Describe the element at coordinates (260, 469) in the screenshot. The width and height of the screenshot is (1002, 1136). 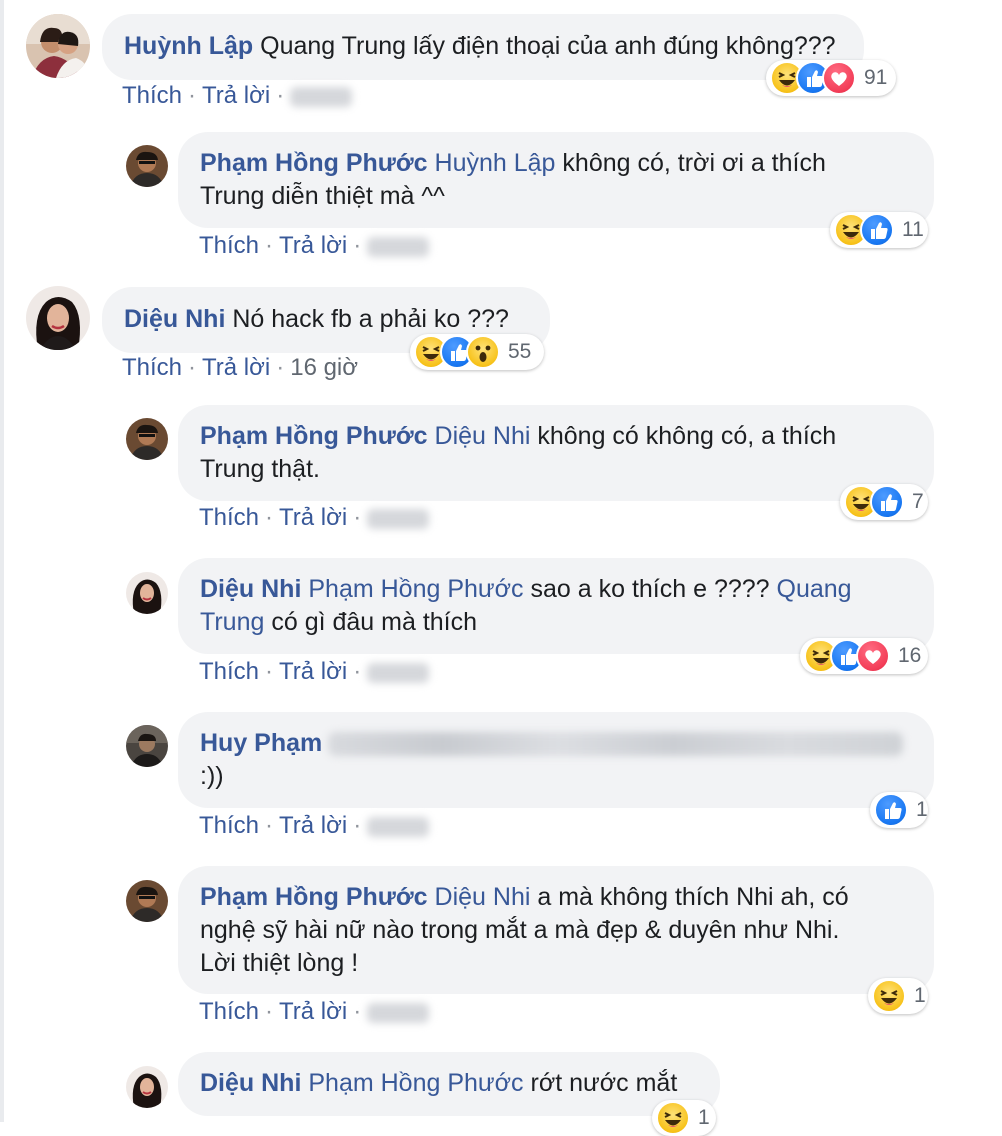
I see `comment-text-line2: Trung thật.` at that location.